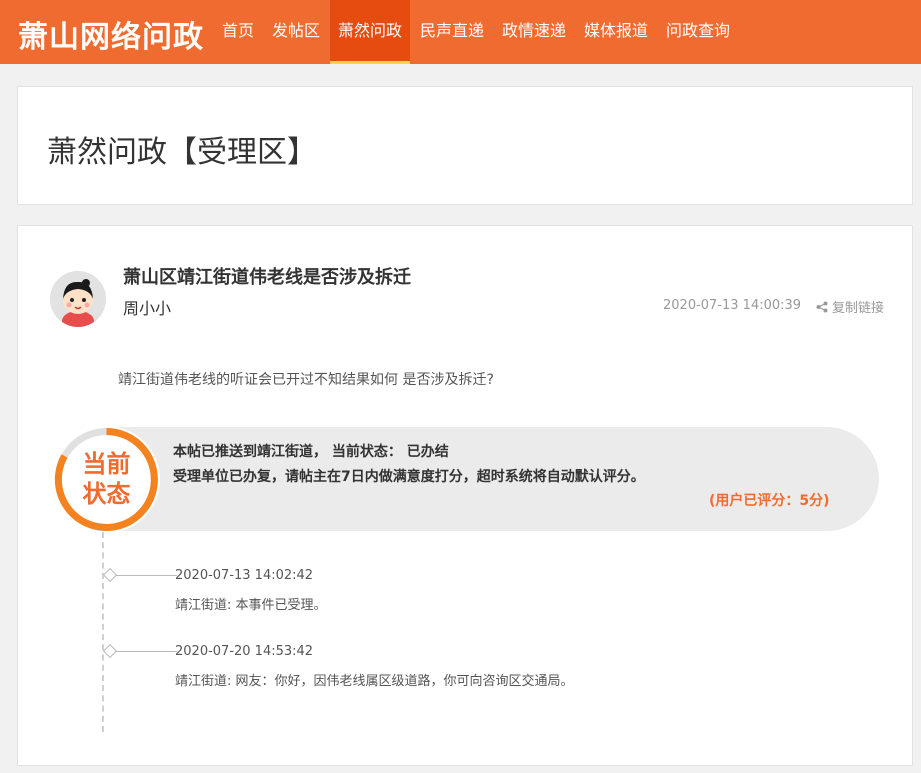 The height and width of the screenshot is (773, 921). I want to click on section-header-panel: 萧然问政【受理区】, so click(465, 145).